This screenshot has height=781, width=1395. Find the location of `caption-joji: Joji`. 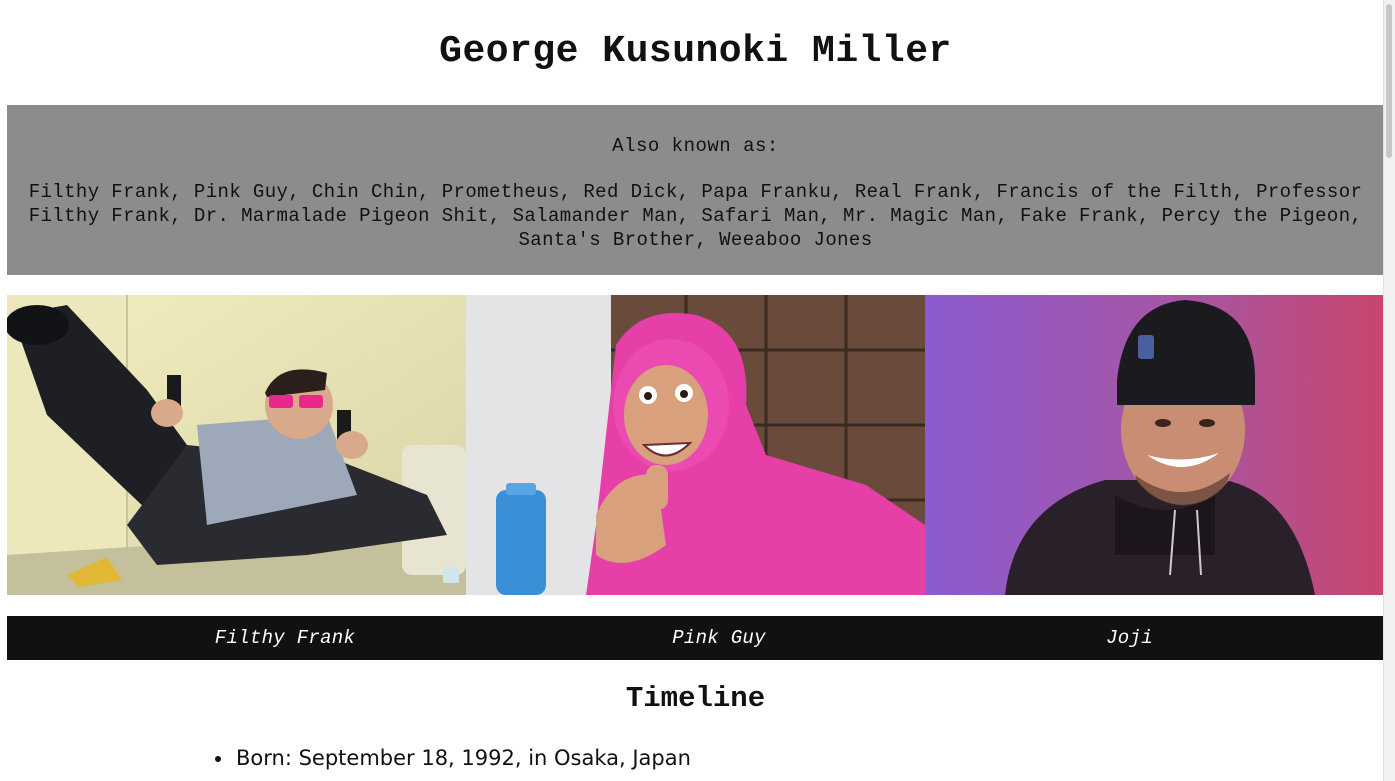

caption-joji: Joji is located at coordinates (1129, 638).